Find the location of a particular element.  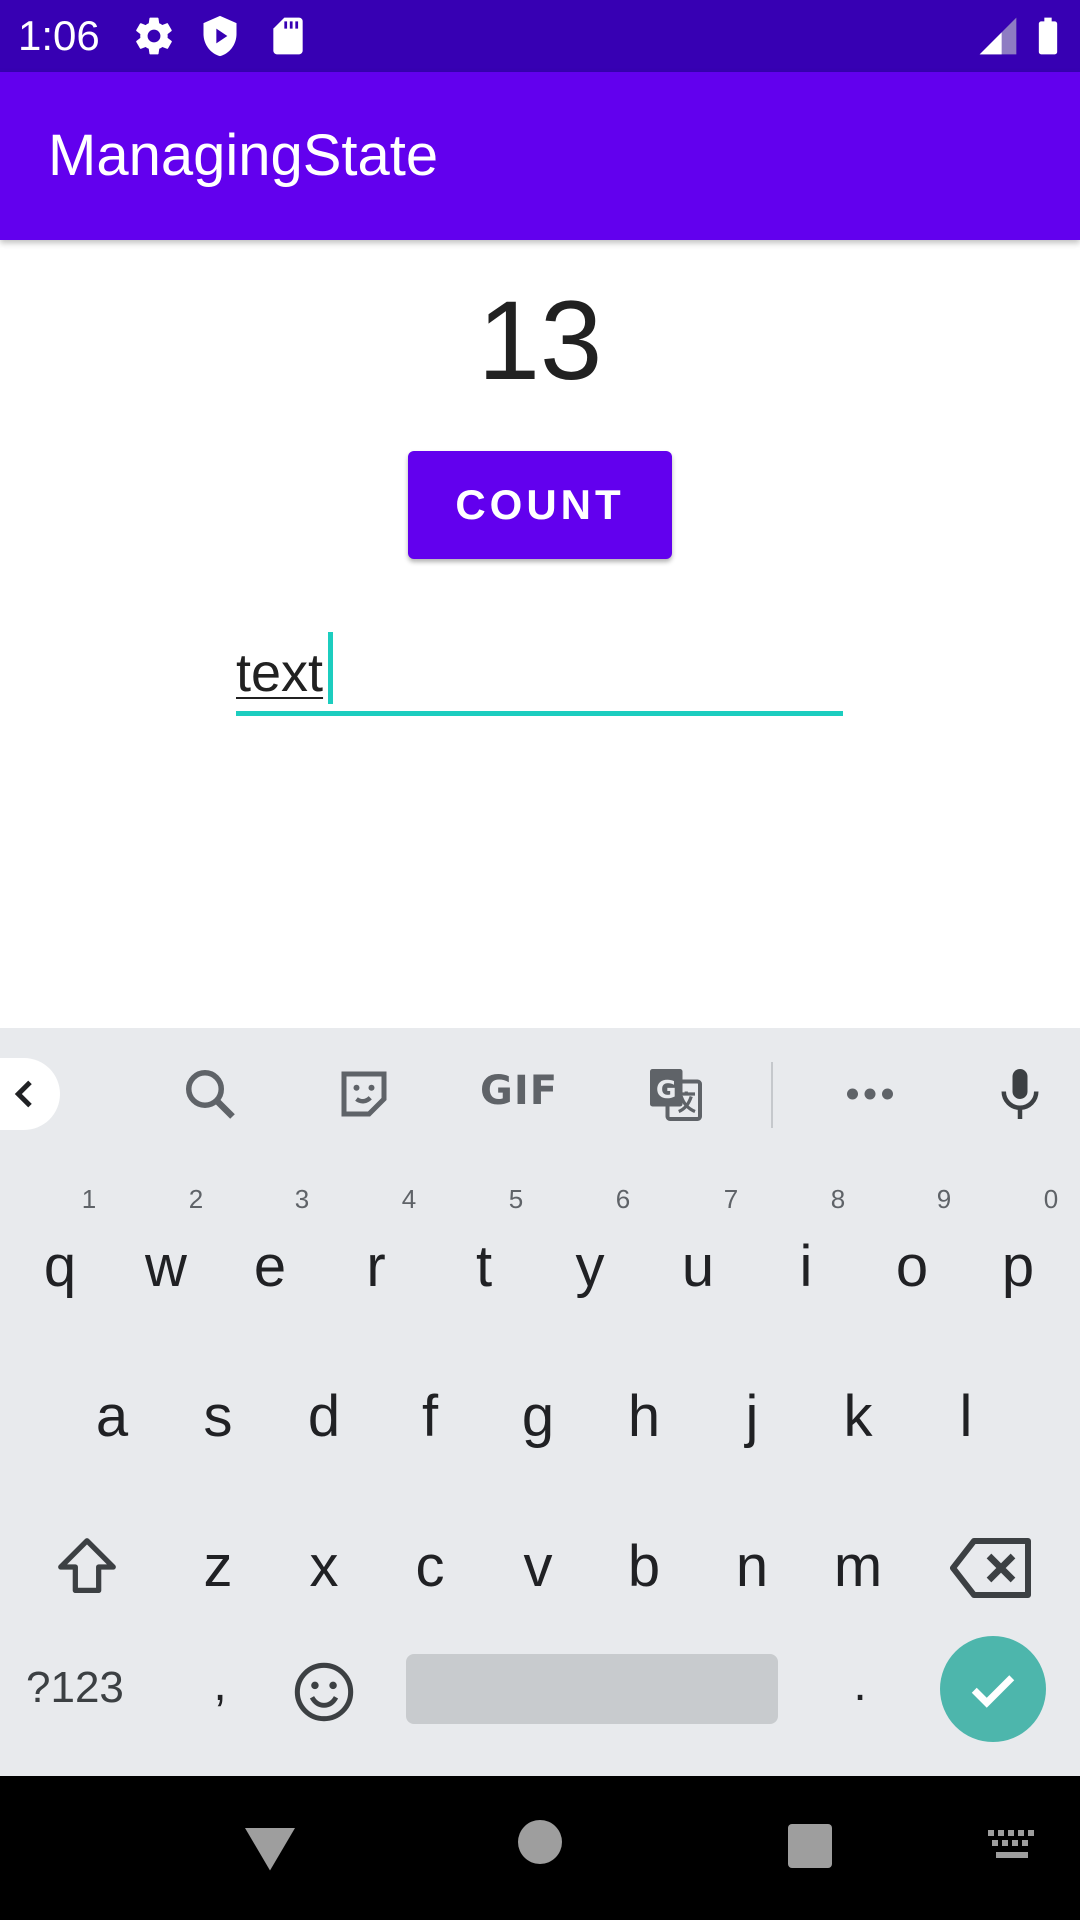

key-m: m is located at coordinates (858, 1567).